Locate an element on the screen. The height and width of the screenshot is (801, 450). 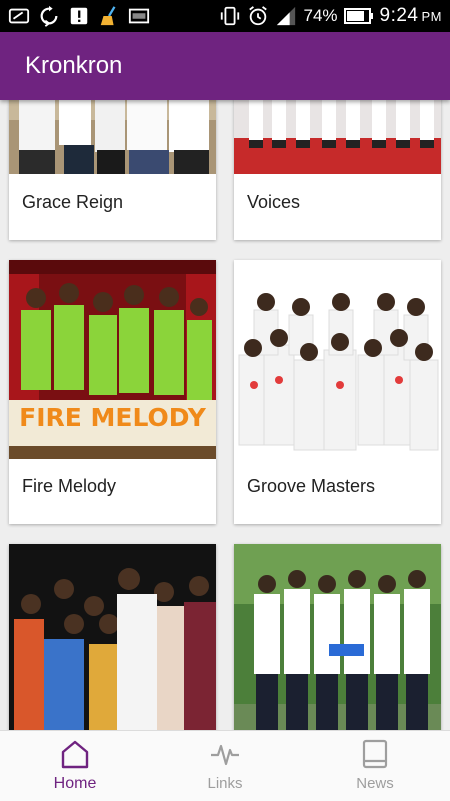
battery-icon is located at coordinates (358, 16).